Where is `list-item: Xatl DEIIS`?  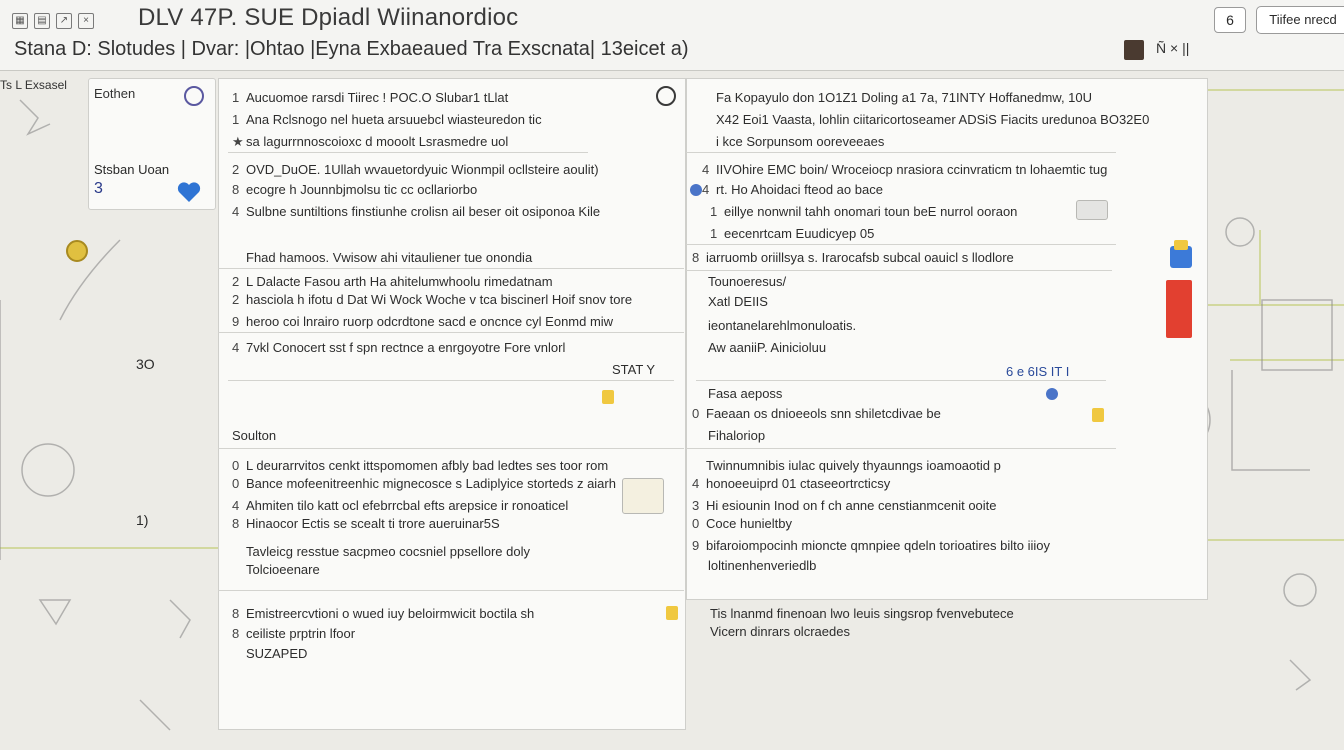 list-item: Xatl DEIIS is located at coordinates (738, 301).